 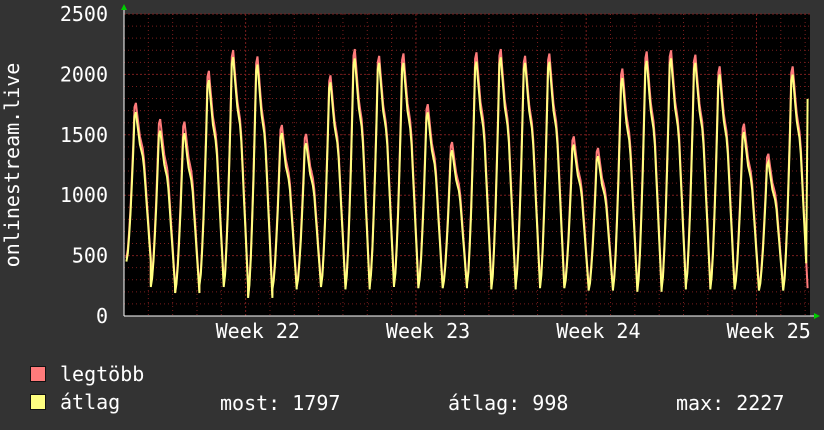 I want to click on legend-label-atlag: átlag, so click(x=90, y=402).